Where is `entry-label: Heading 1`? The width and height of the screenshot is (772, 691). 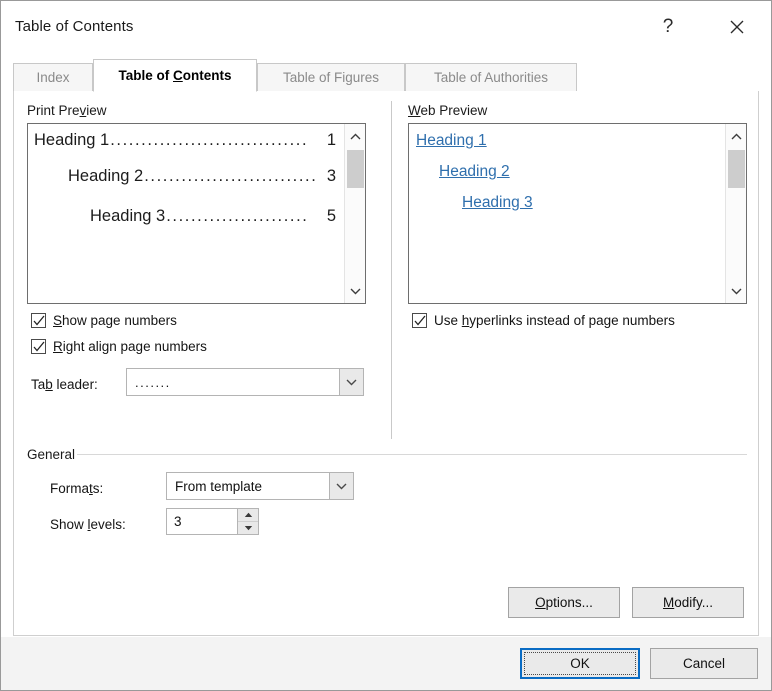
entry-label: Heading 1 is located at coordinates (72, 140).